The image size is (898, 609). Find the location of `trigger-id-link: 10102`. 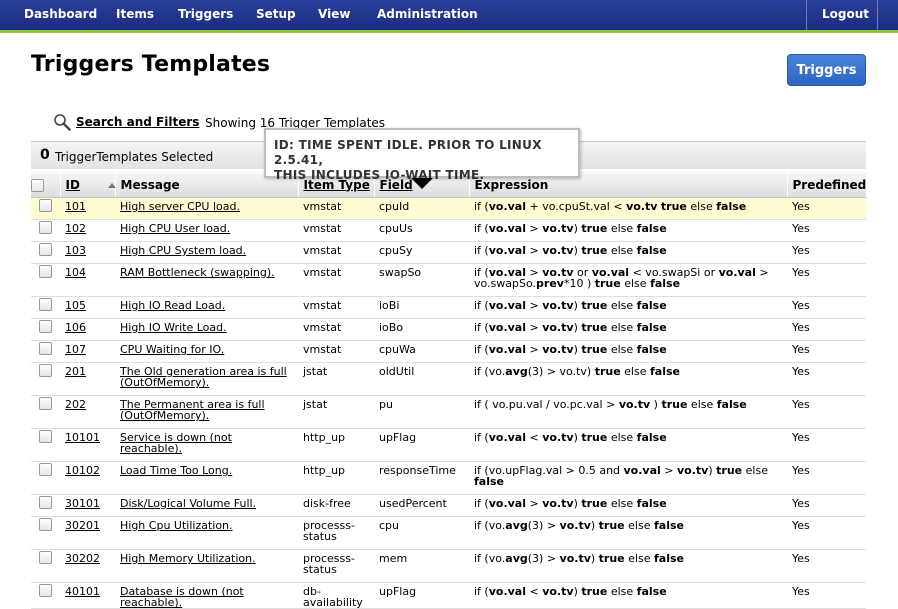

trigger-id-link: 10102 is located at coordinates (82, 470).